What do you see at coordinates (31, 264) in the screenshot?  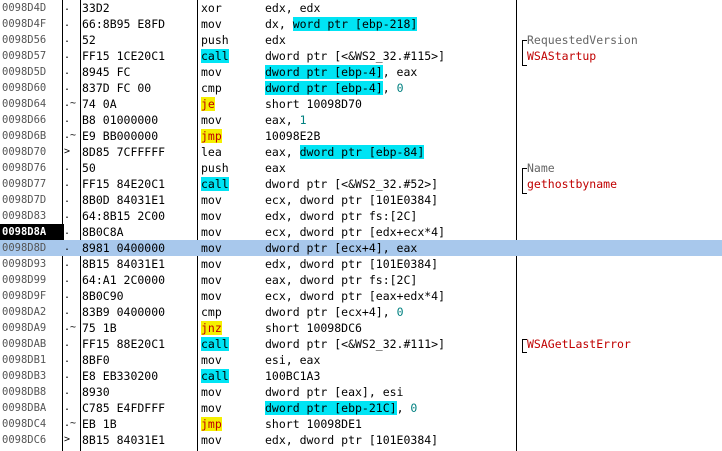 I see `address-cell: 0098D93` at bounding box center [31, 264].